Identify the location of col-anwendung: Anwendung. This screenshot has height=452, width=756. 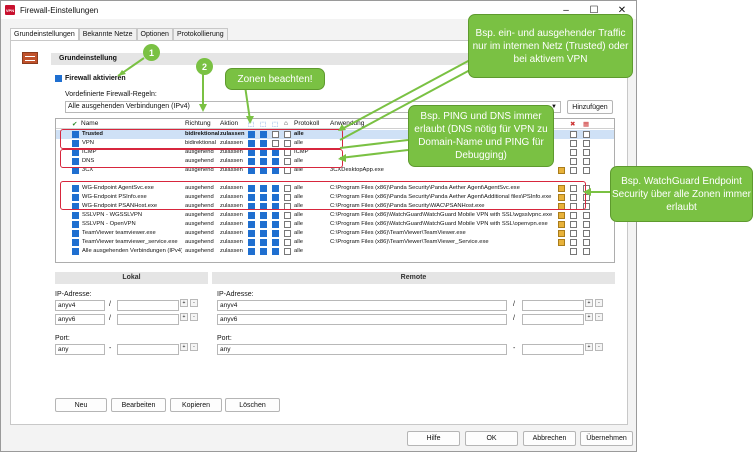
(347, 123).